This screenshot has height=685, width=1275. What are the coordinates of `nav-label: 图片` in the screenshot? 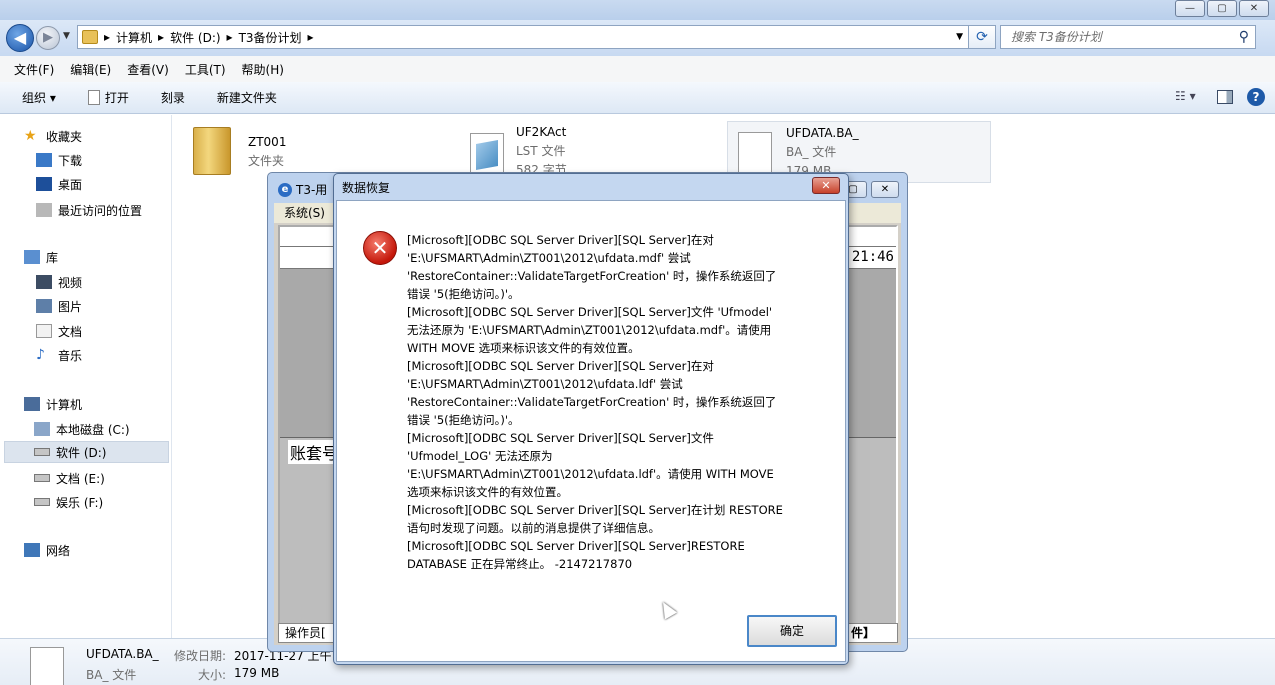 It's located at (70, 306).